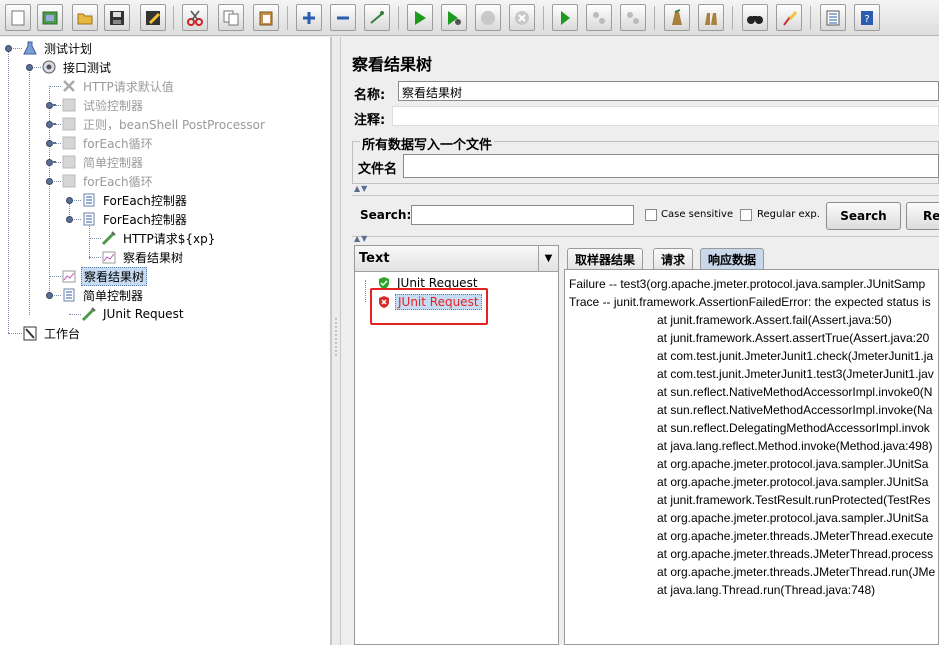 This screenshot has width=939, height=645. What do you see at coordinates (677, 17) in the screenshot?
I see `clear-icon` at bounding box center [677, 17].